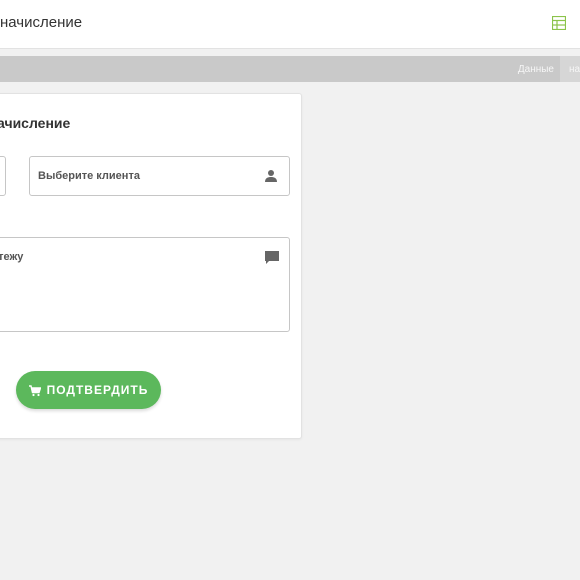  I want to click on breadcrumb-data: Данные, so click(536, 69).